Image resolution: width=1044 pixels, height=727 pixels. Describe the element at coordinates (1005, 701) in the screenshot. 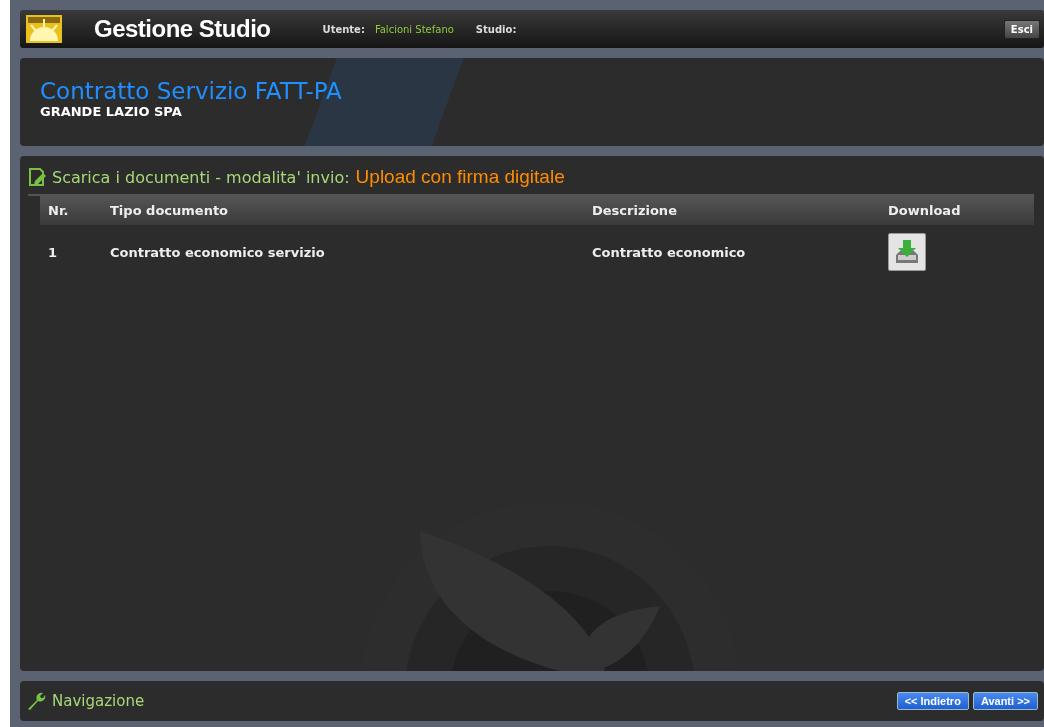

I see `navigation-button: Avanti >>` at that location.